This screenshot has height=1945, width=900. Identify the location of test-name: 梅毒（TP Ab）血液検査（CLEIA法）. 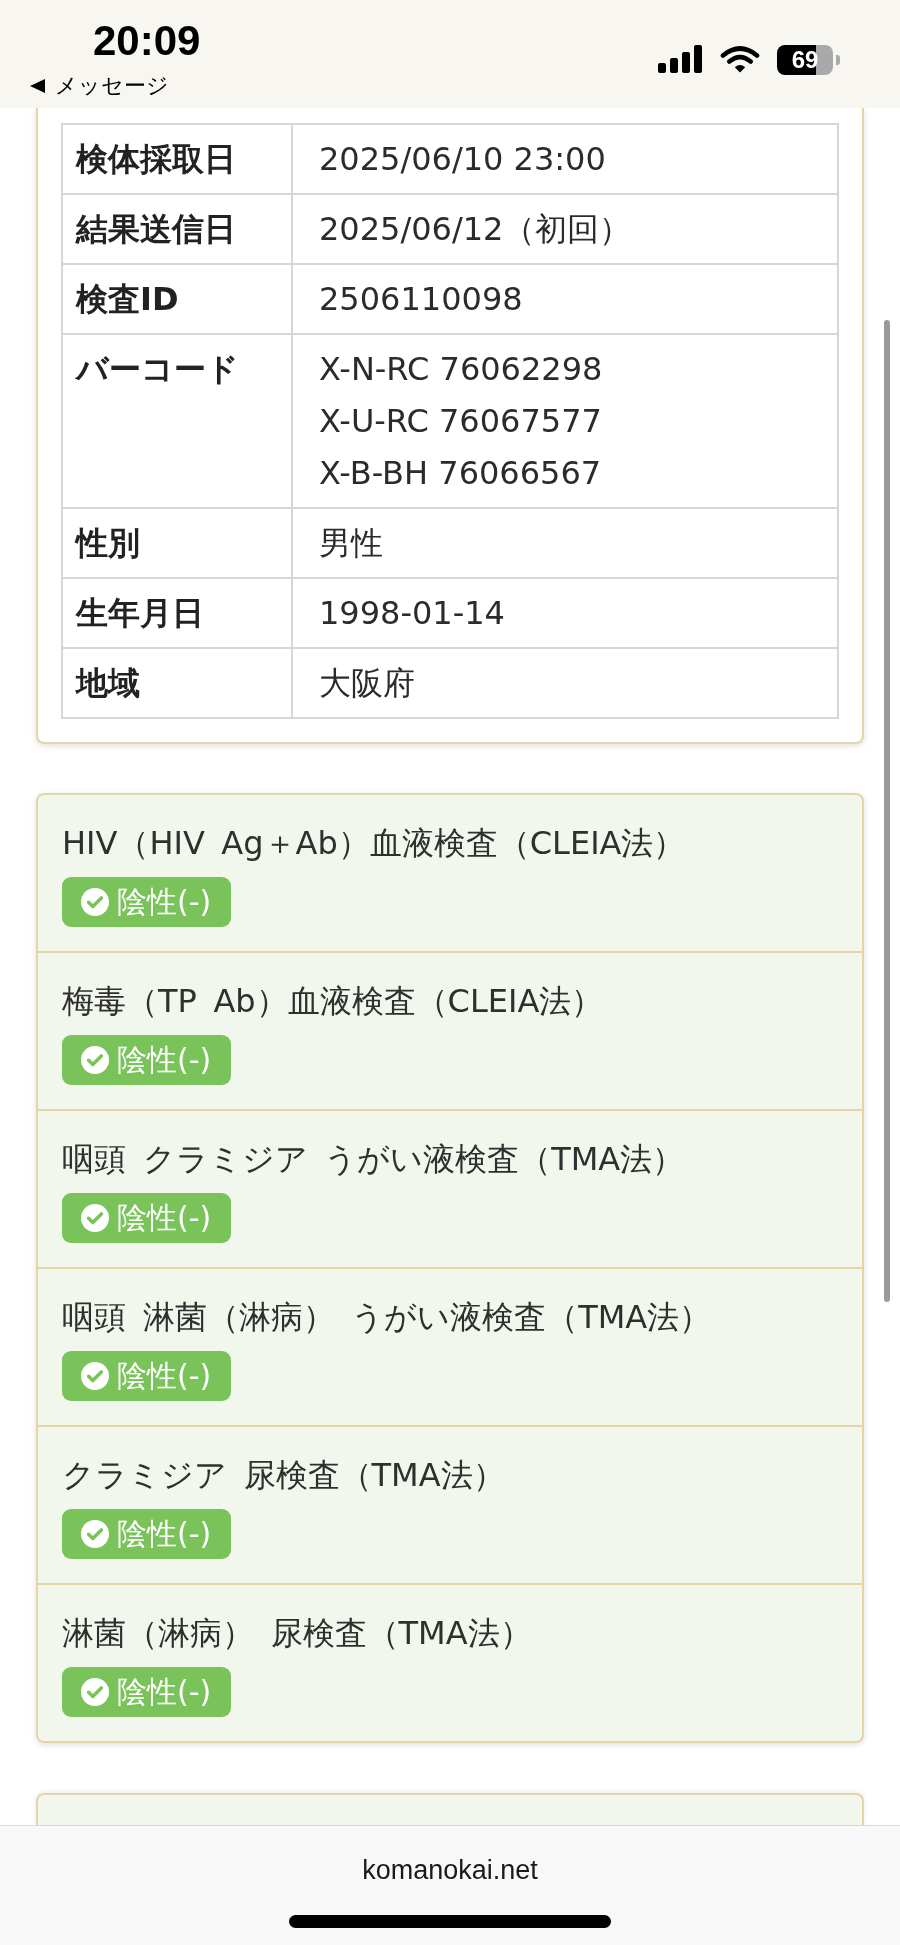
(333, 1001).